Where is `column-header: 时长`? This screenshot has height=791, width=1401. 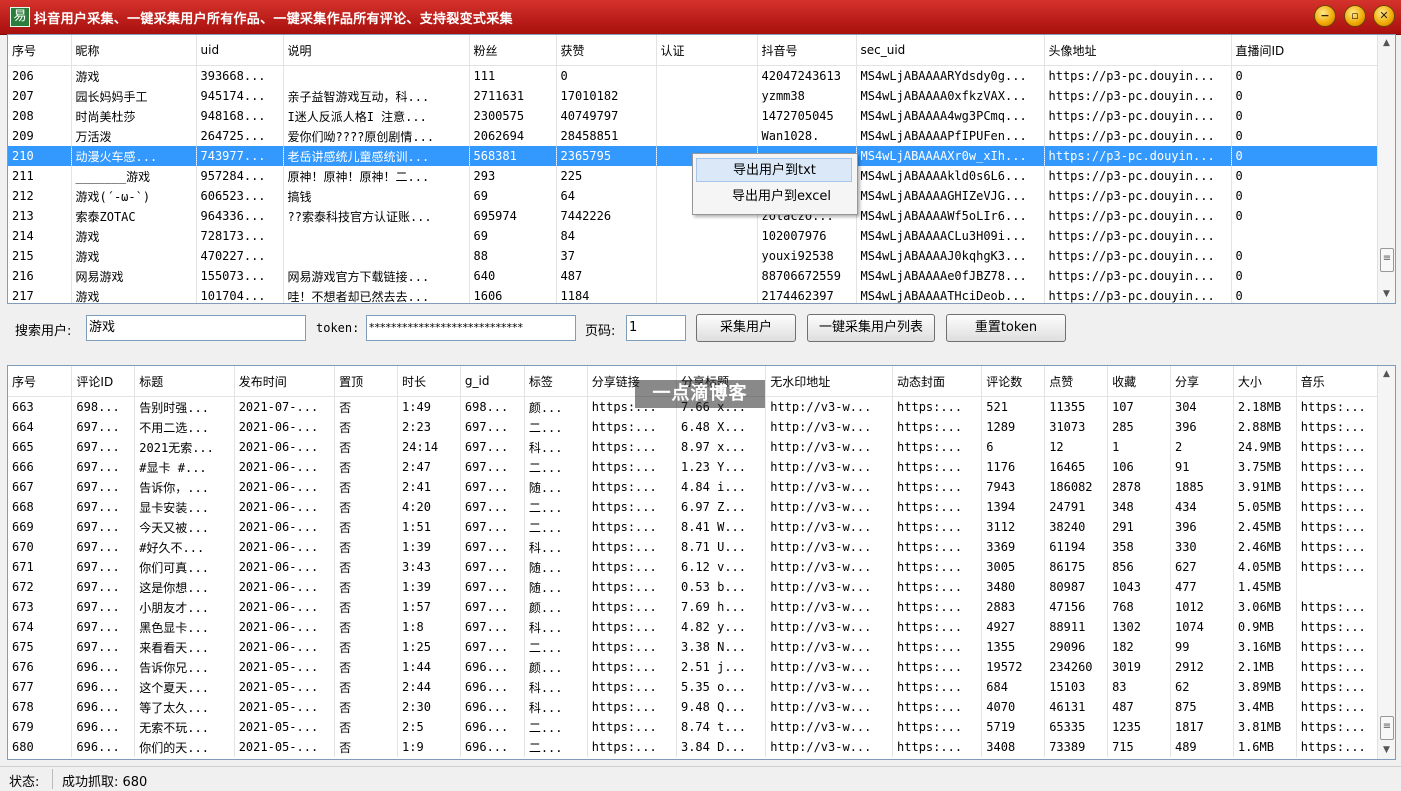
column-header: 时长 is located at coordinates (429, 381).